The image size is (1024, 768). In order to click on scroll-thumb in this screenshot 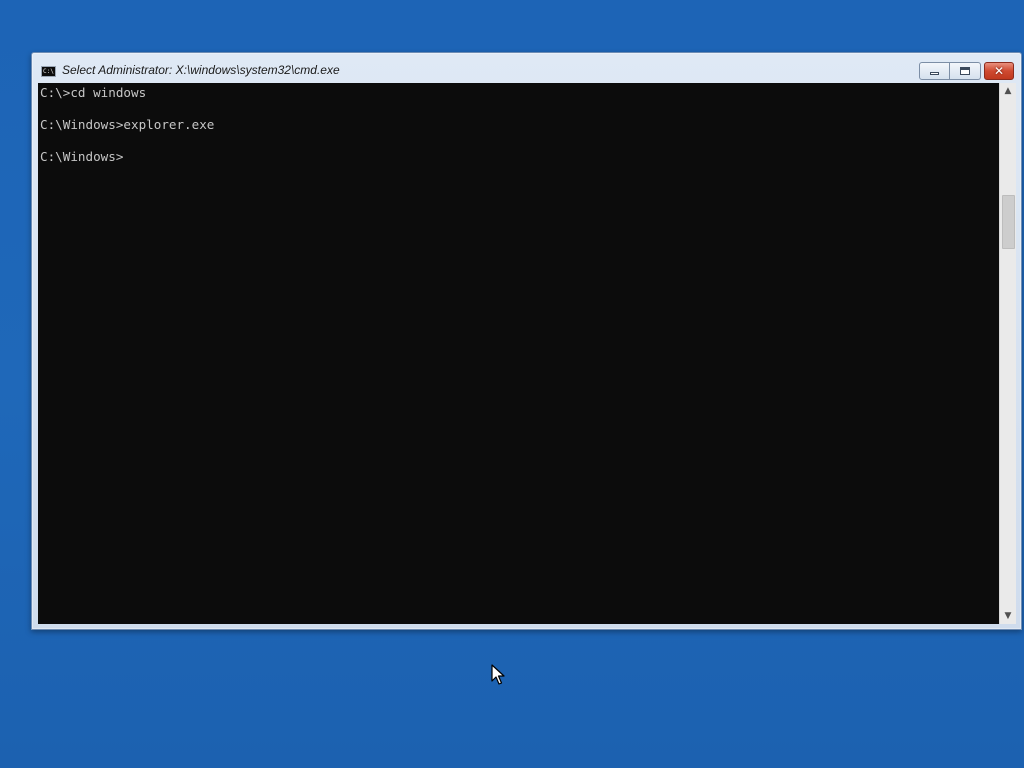, I will do `click(1008, 222)`.